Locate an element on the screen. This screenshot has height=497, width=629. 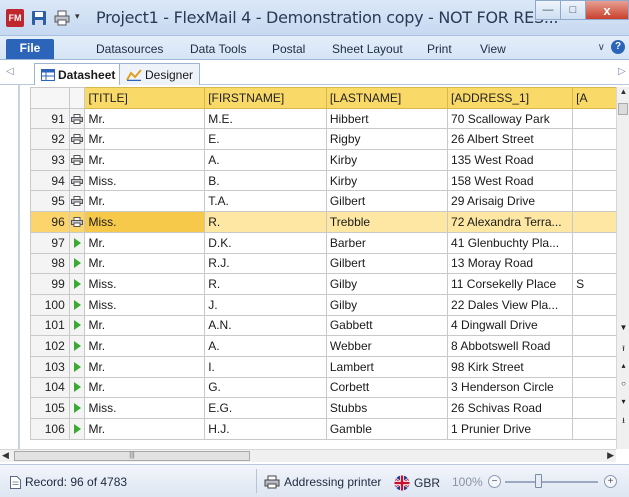
cell-address1: 11 Corsekelly Place is located at coordinates (510, 284).